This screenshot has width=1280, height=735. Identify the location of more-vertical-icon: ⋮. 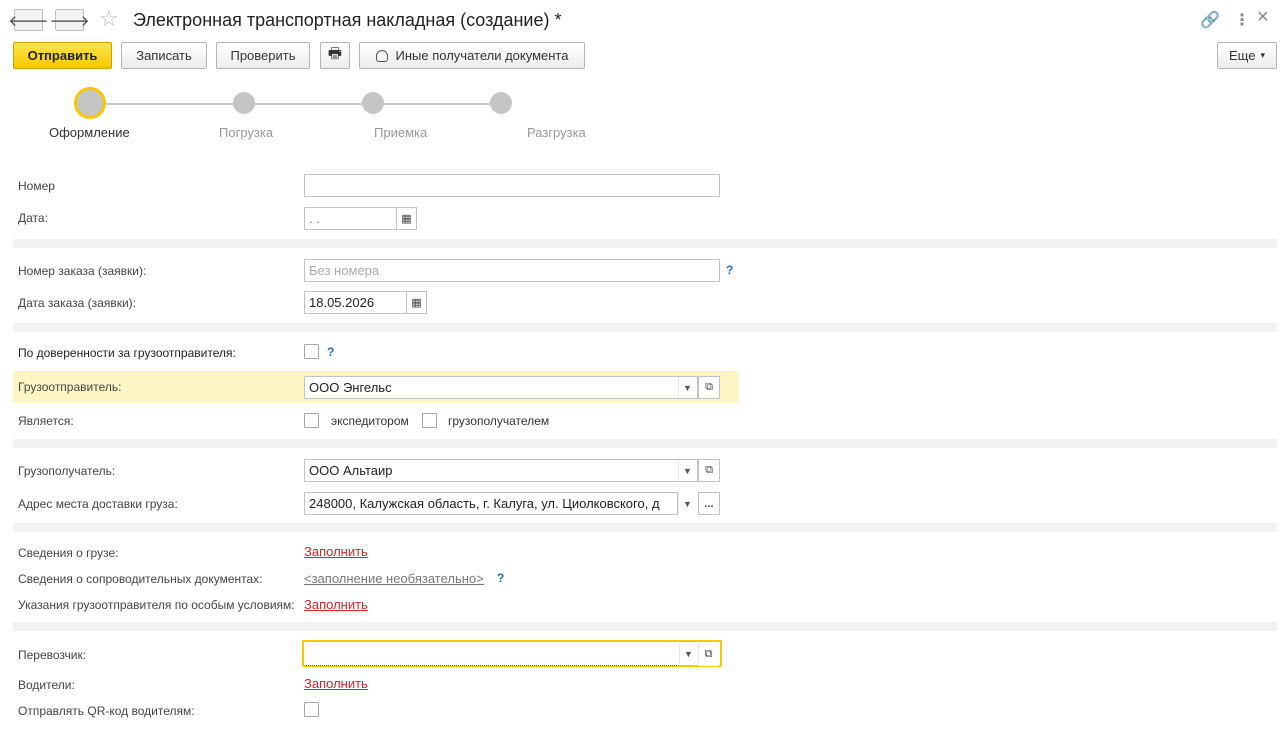
(1242, 20).